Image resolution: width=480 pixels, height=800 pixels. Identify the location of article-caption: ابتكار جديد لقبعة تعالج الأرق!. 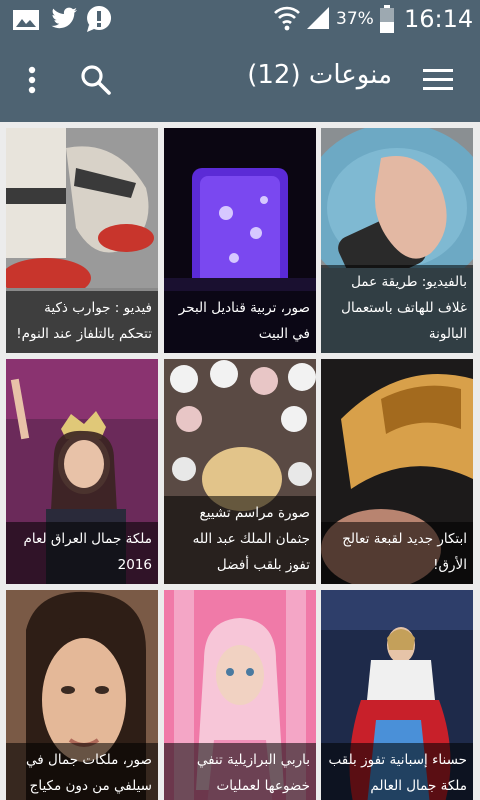
(397, 553).